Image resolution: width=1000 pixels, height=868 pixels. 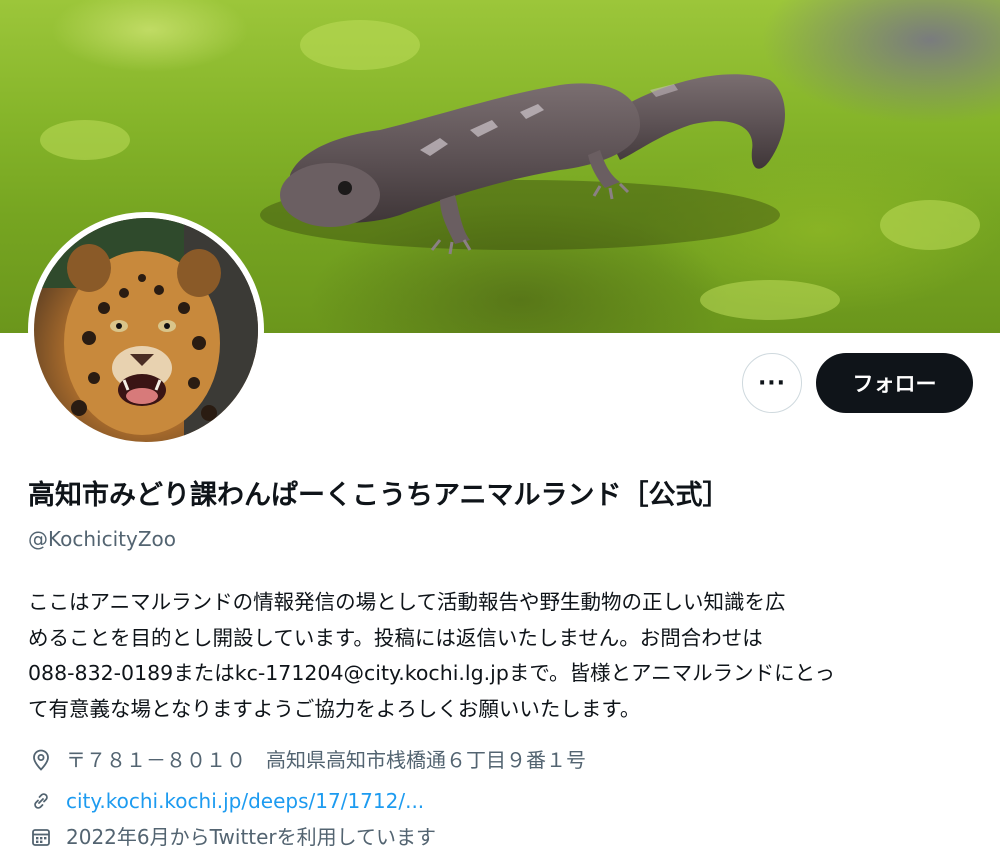 What do you see at coordinates (251, 837) in the screenshot?
I see `join-date-text: 2022年6月からTwitterを利用しています` at bounding box center [251, 837].